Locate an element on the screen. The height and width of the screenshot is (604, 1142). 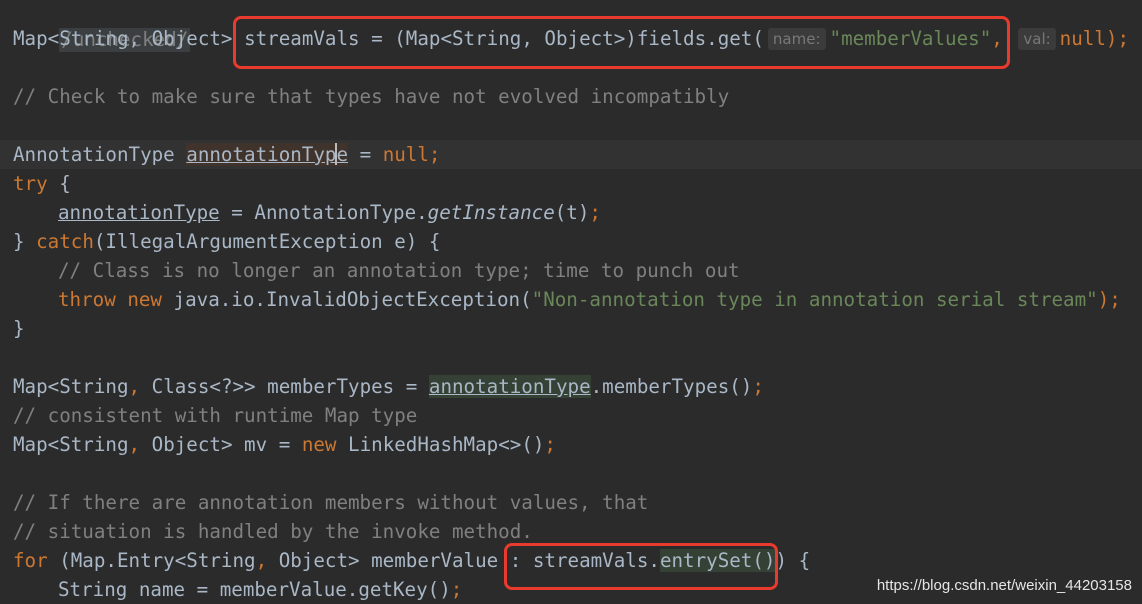
type-text-2: Class<?>> memberTypes = is located at coordinates (284, 386).